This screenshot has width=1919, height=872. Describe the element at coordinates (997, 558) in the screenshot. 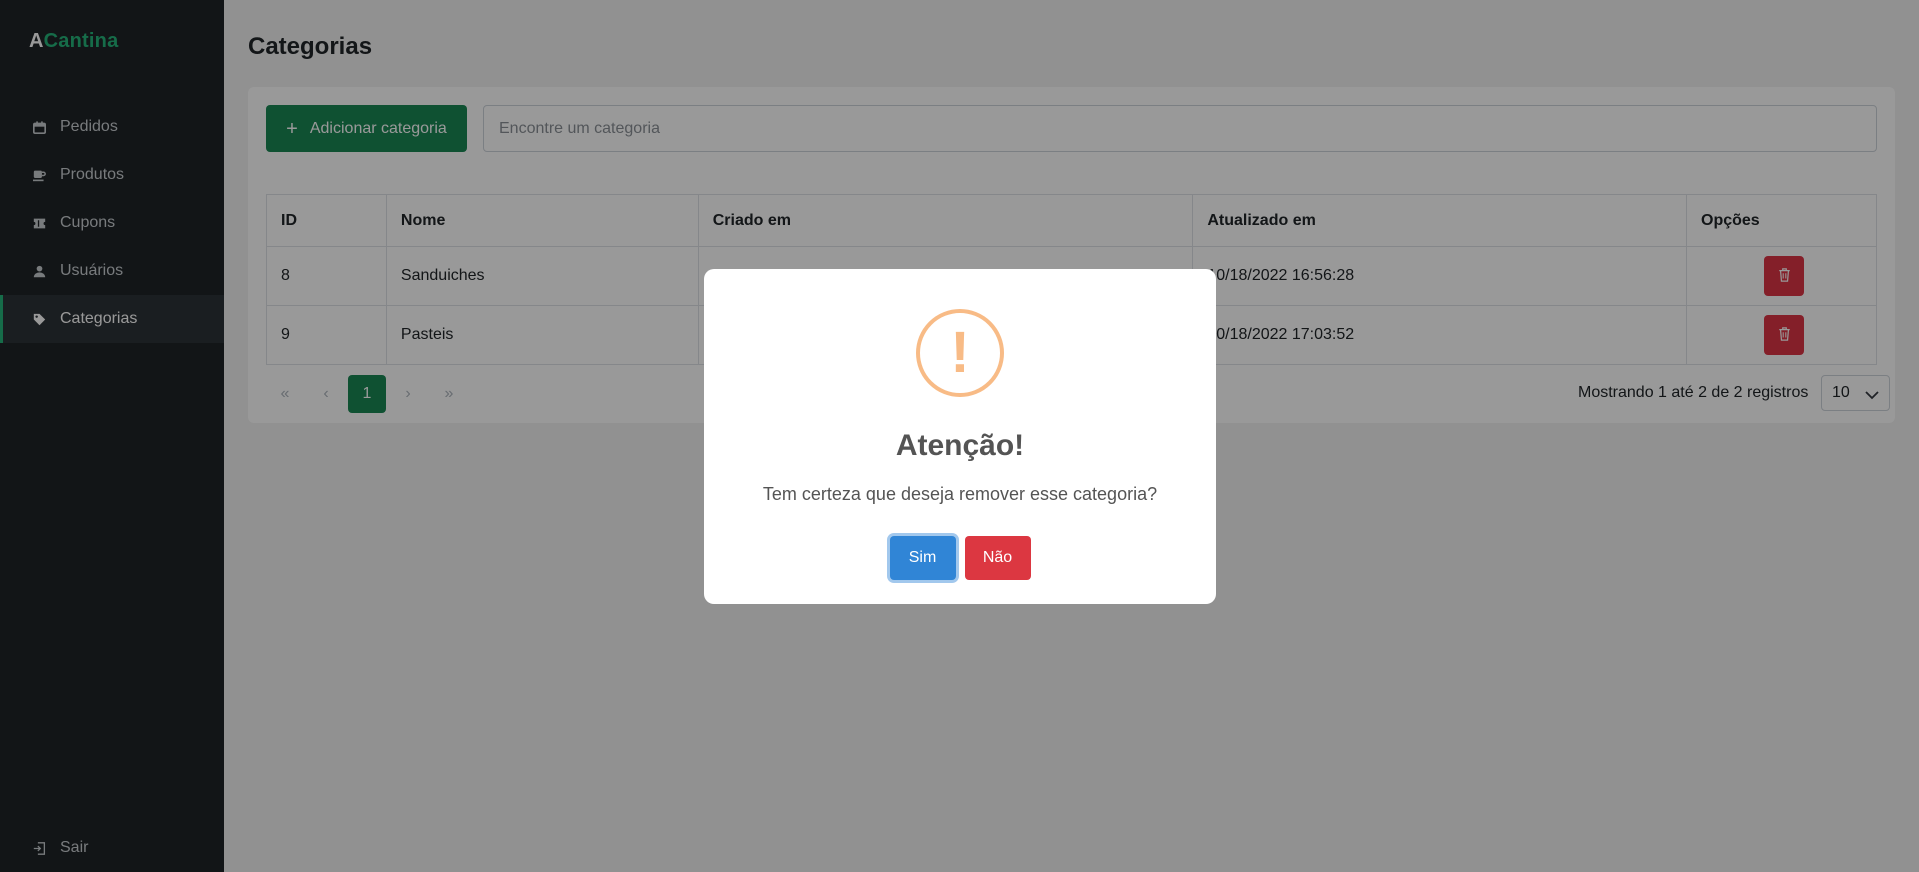

I see `cancel-button: Não` at that location.